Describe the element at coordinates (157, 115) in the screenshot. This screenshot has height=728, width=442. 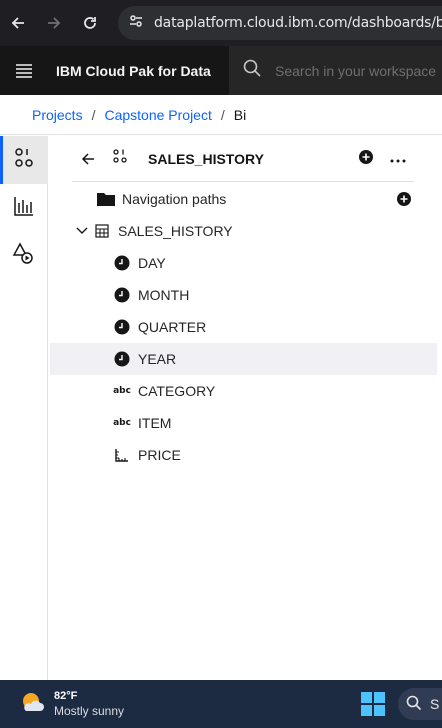
I see `breadcrumb-capstone-project: Capstone Project` at that location.